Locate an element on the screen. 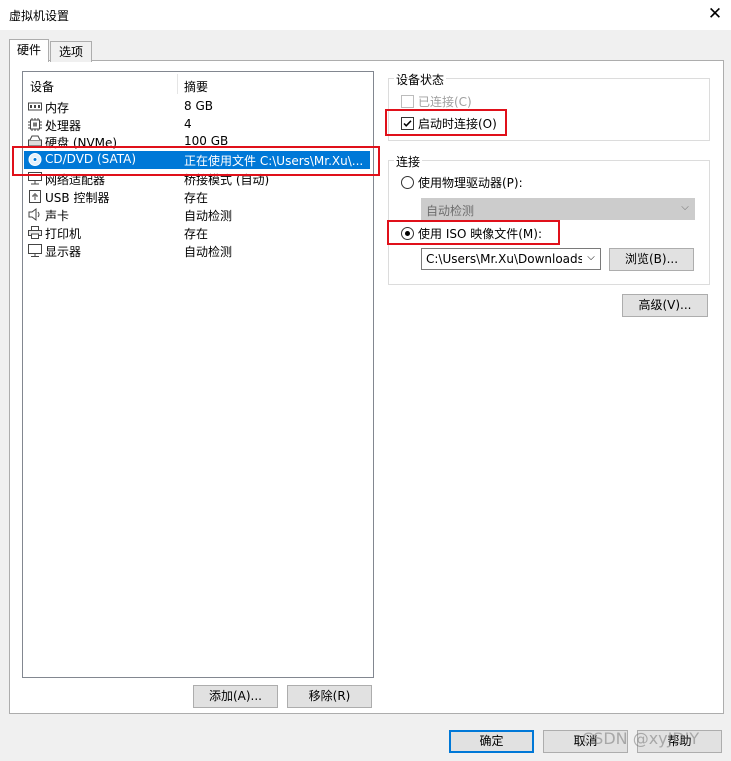 Image resolution: width=731 pixels, height=761 pixels. tab-hardware: 硬件 is located at coordinates (29, 50).